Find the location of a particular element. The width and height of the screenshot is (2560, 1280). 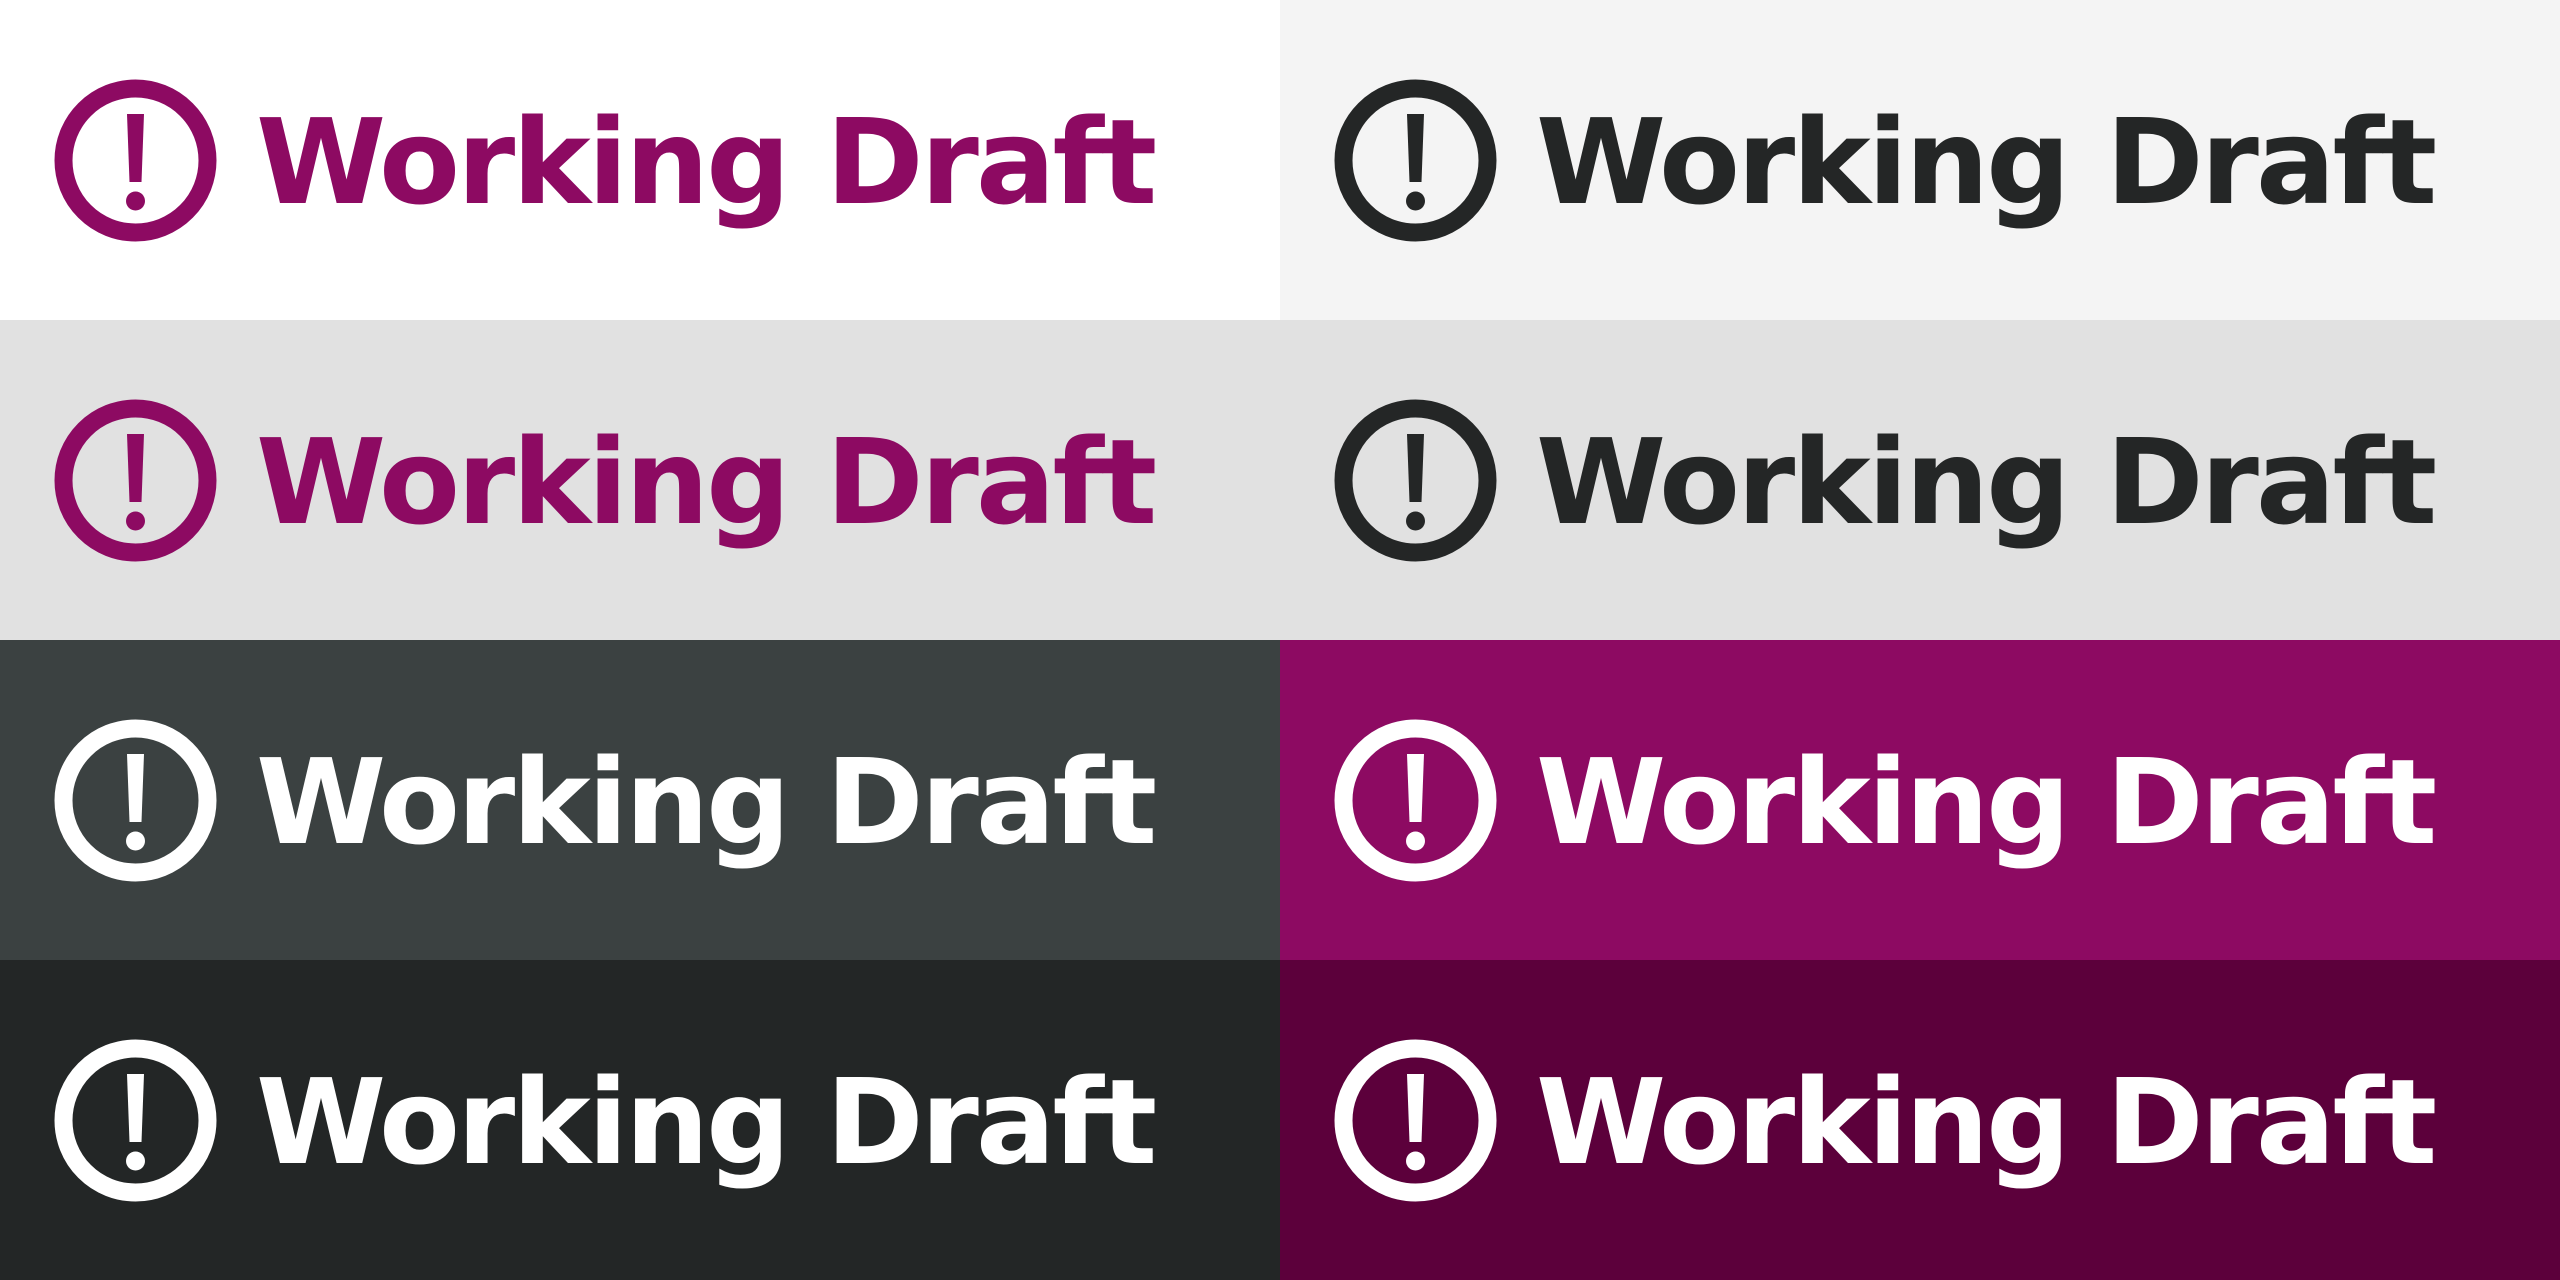

tile-magenta: Working Draft is located at coordinates (1920, 800).